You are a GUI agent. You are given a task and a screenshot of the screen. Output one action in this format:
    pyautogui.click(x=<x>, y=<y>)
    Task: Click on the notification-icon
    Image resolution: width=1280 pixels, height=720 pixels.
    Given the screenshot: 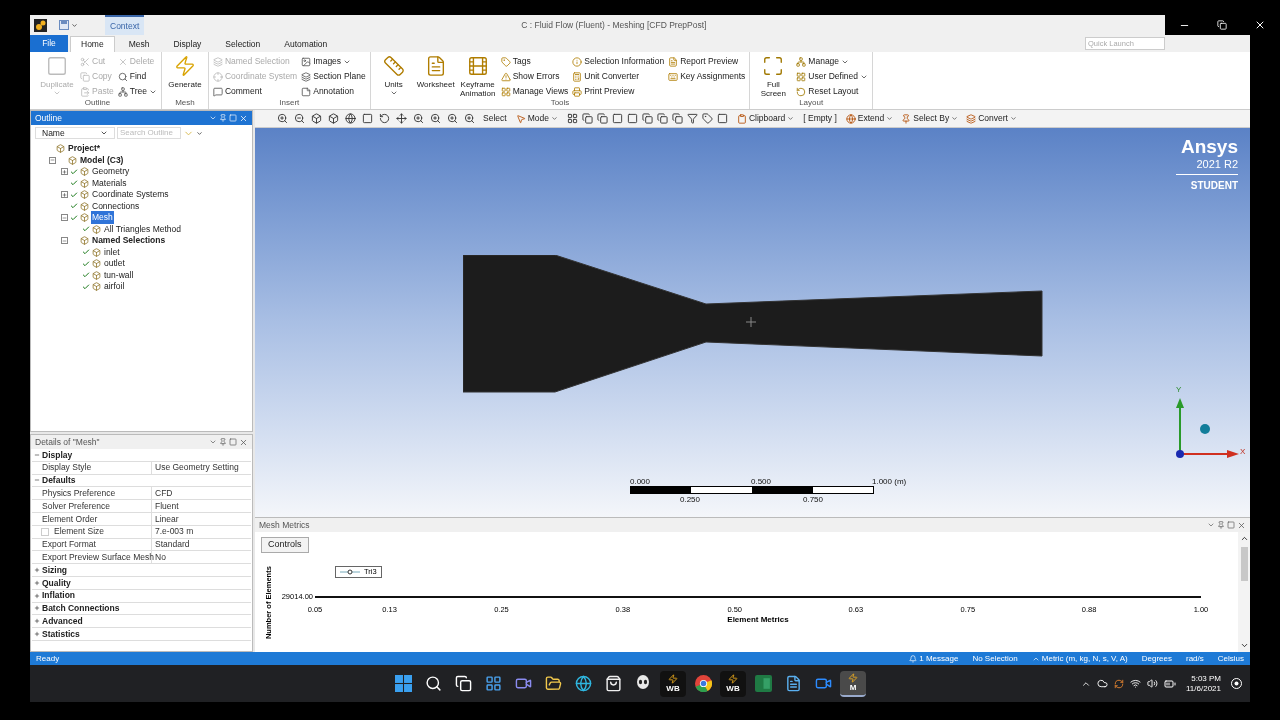 What is the action you would take?
    pyautogui.click(x=1236, y=683)
    